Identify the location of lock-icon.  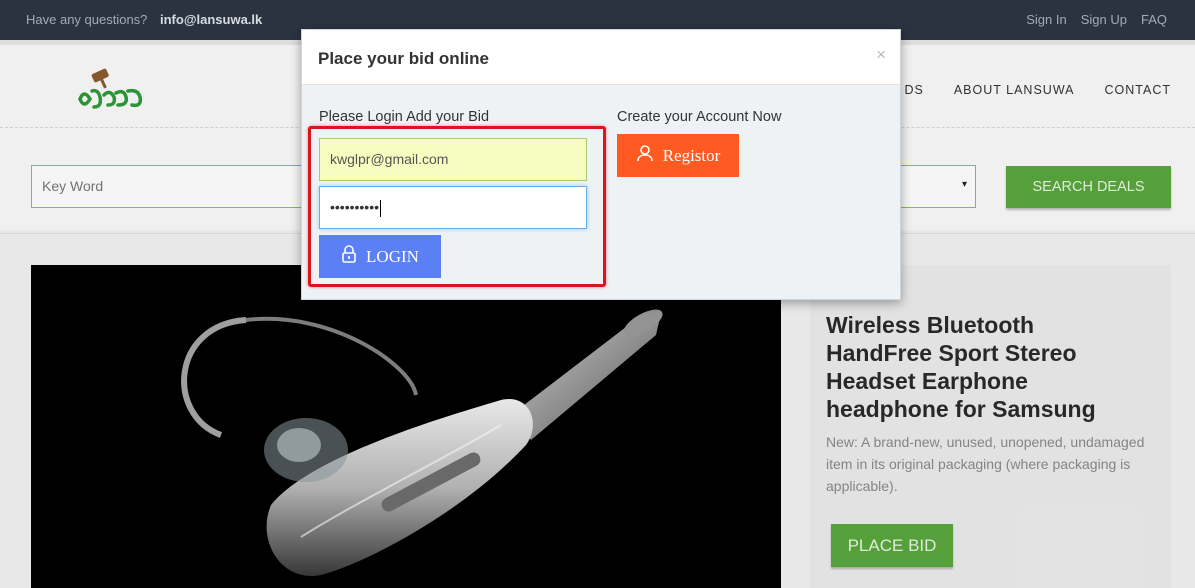
(349, 256).